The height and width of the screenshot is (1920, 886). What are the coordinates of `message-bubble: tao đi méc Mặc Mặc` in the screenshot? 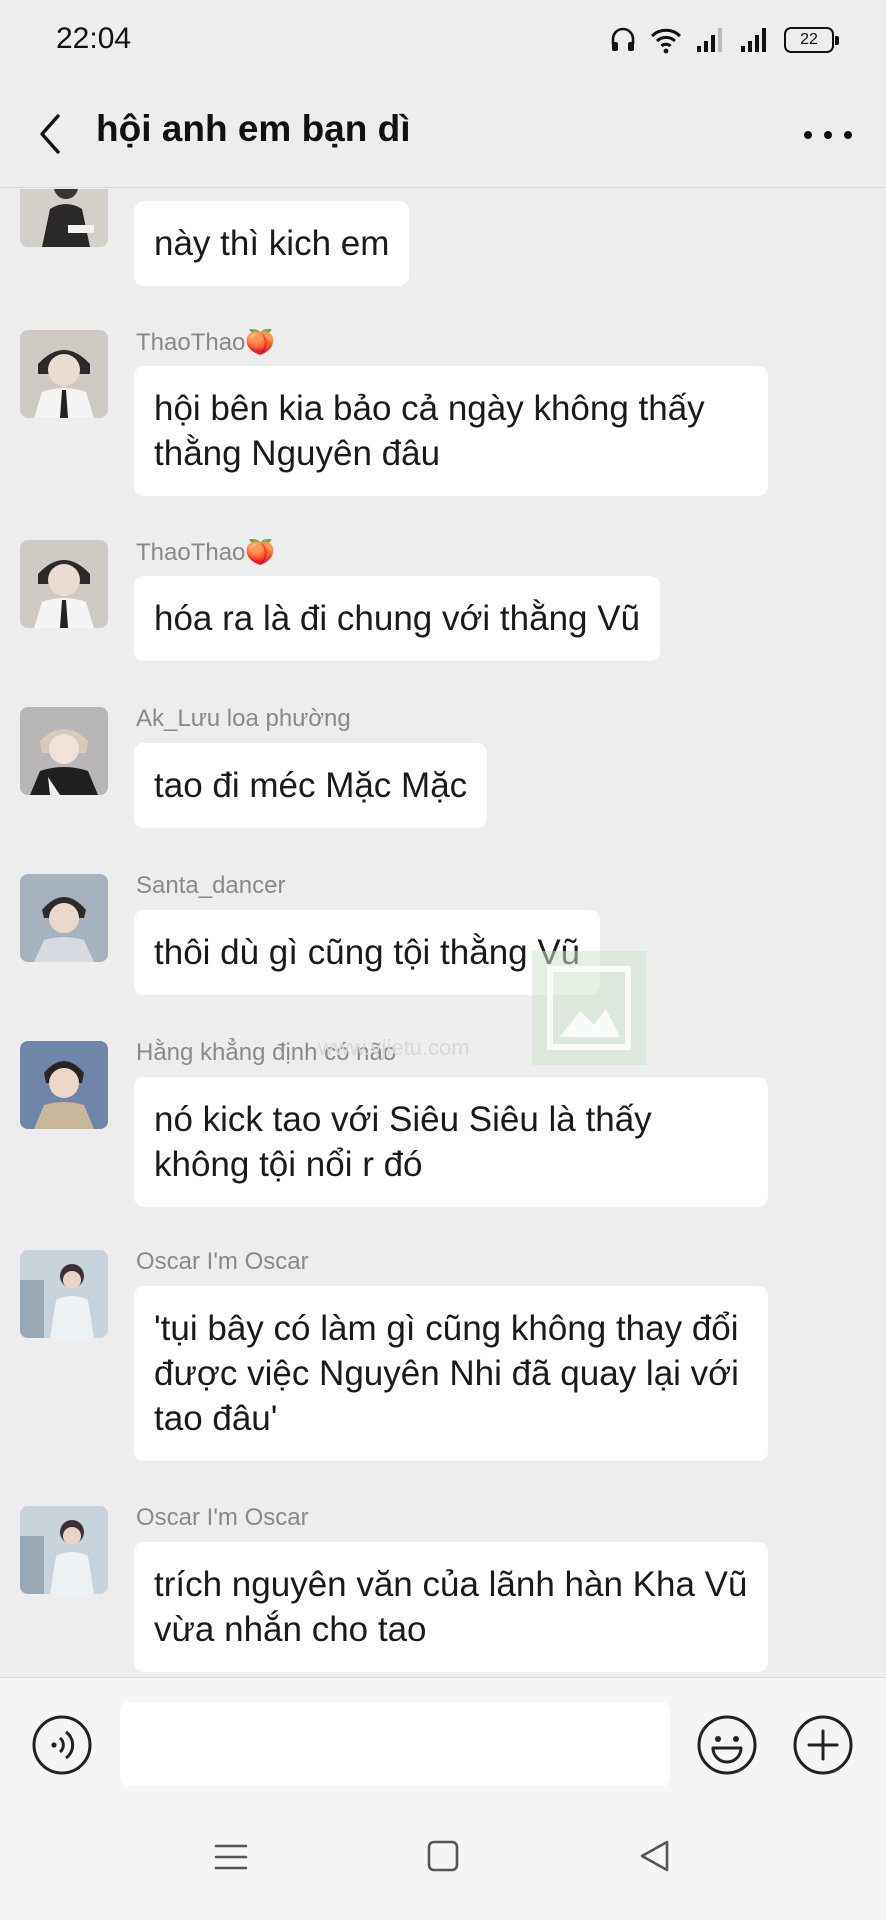 It's located at (311, 785).